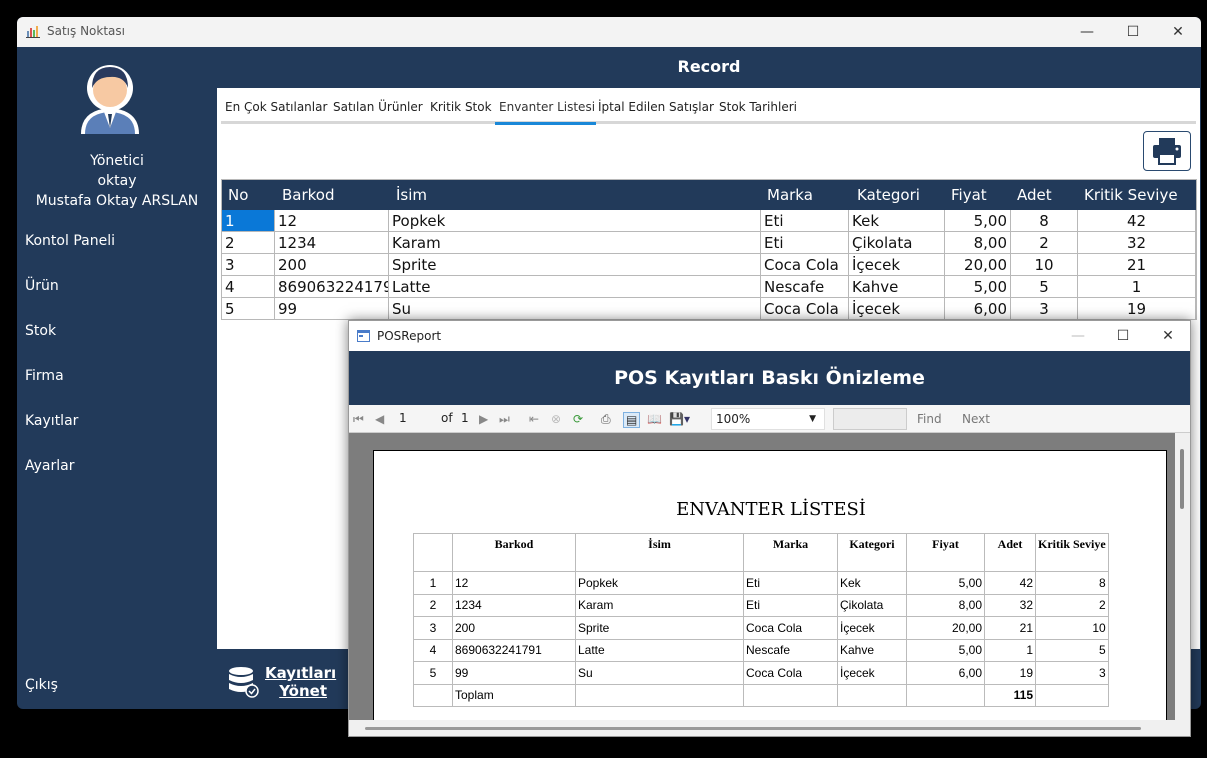 This screenshot has height=758, width=1207. Describe the element at coordinates (504, 419) in the screenshot. I see `last-page-icon: ⏭` at that location.